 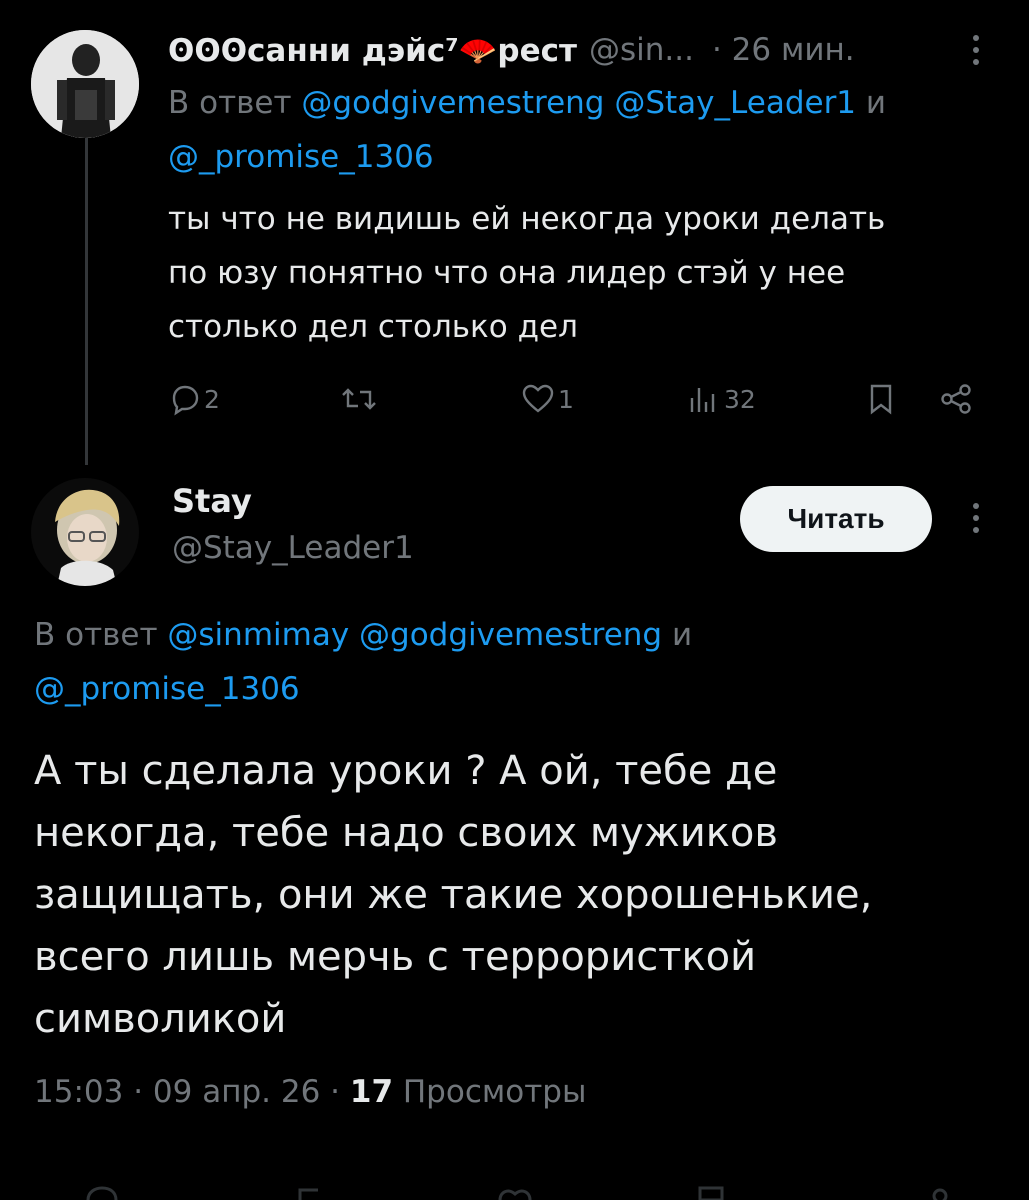 I want to click on thread-connector-line, so click(x=86, y=297).